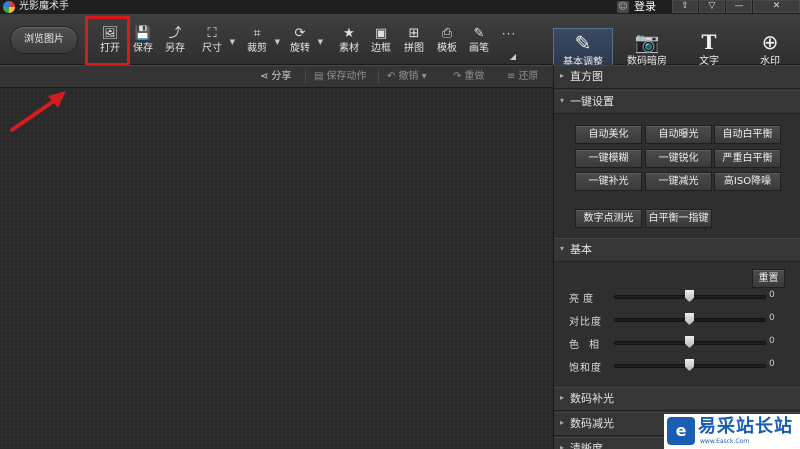 Image resolution: width=800 pixels, height=449 pixels. What do you see at coordinates (581, 249) in the screenshot?
I see `basic-title: 基本` at bounding box center [581, 249].